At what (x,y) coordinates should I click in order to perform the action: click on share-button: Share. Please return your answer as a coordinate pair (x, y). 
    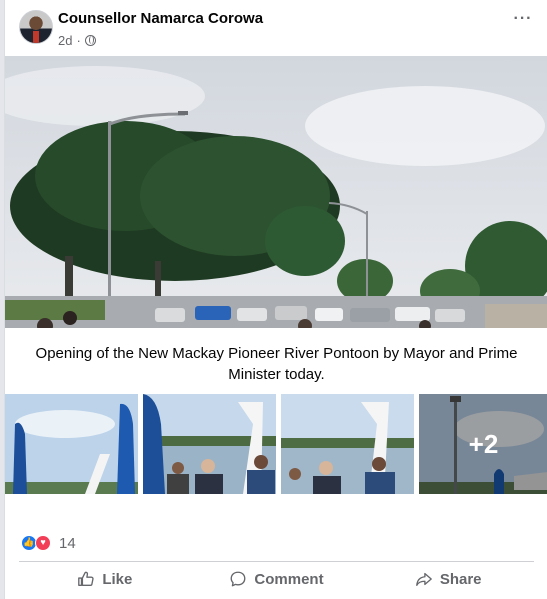
    Looking at the image, I should click on (448, 579).